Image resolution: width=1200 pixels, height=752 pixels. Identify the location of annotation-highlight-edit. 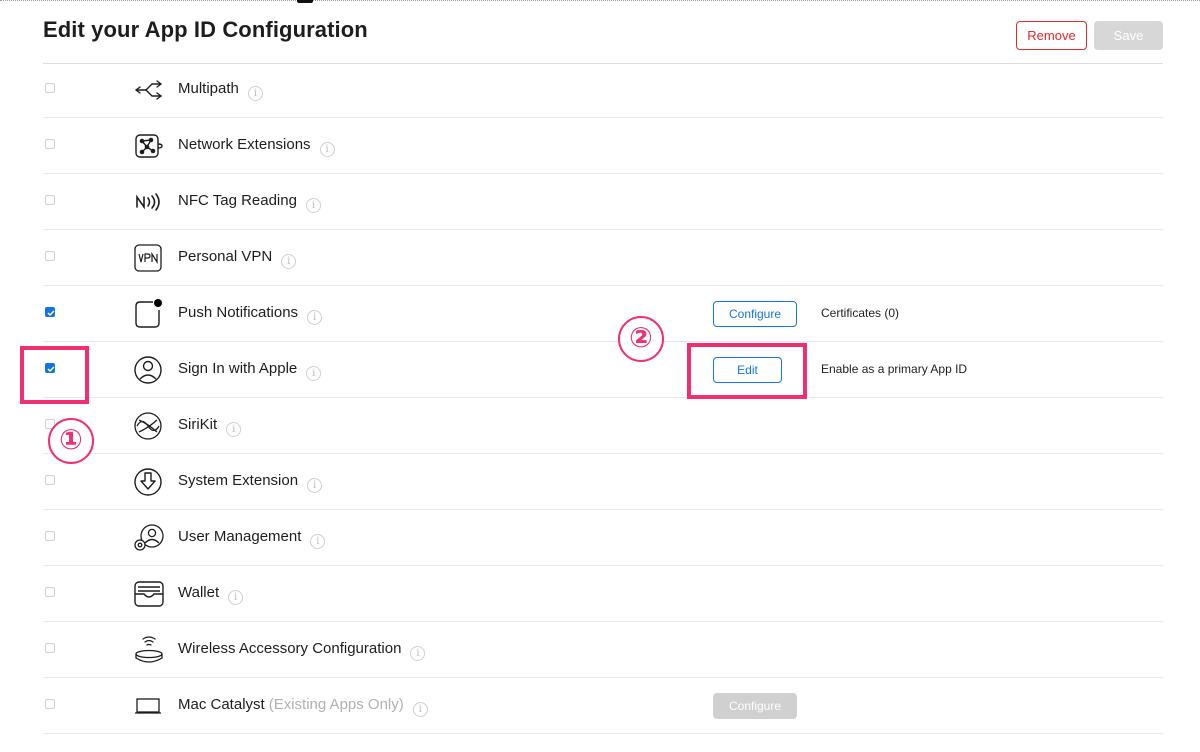
(747, 371).